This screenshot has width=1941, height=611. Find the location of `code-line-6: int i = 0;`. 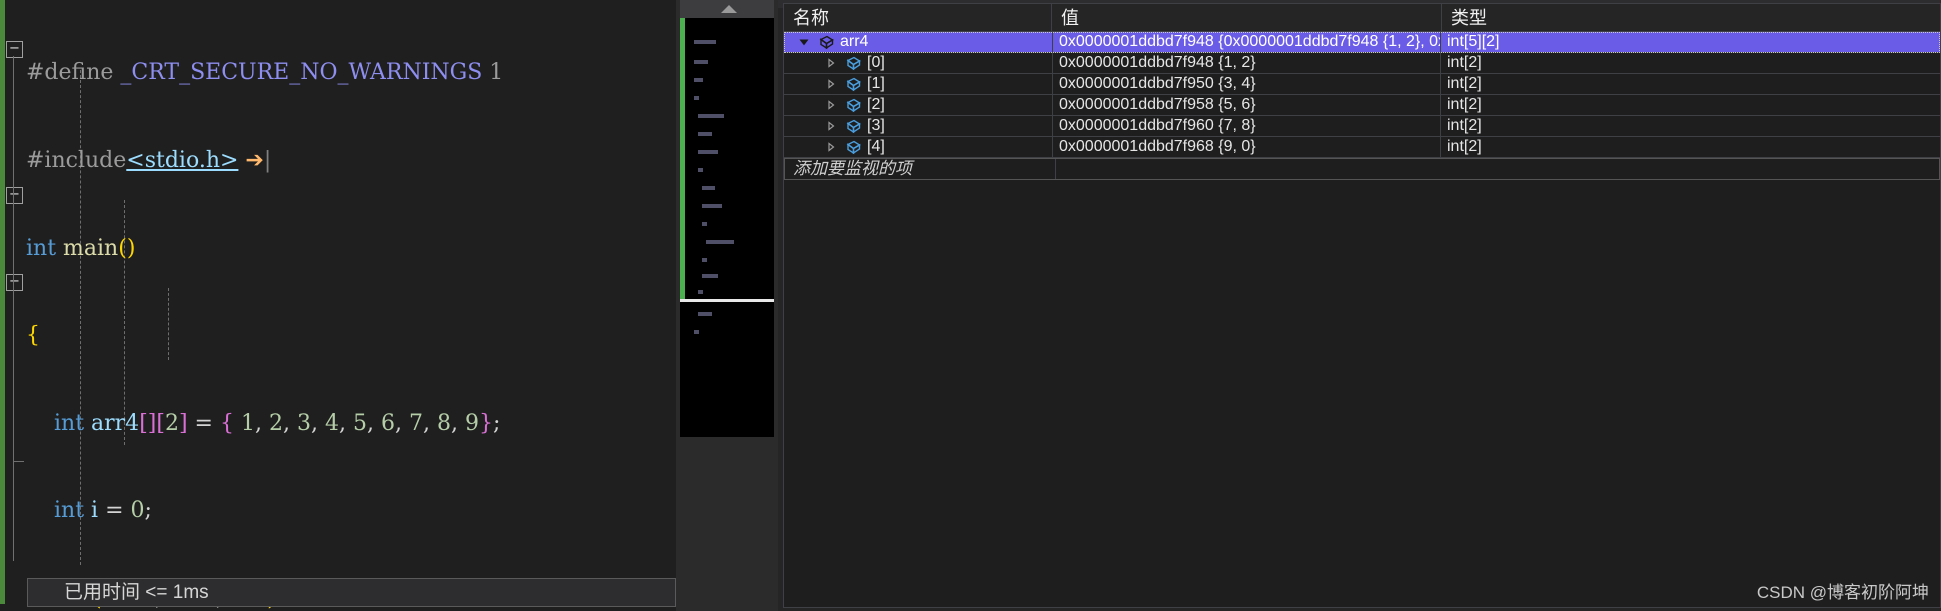

code-line-6: int i = 0; is located at coordinates (102, 511).